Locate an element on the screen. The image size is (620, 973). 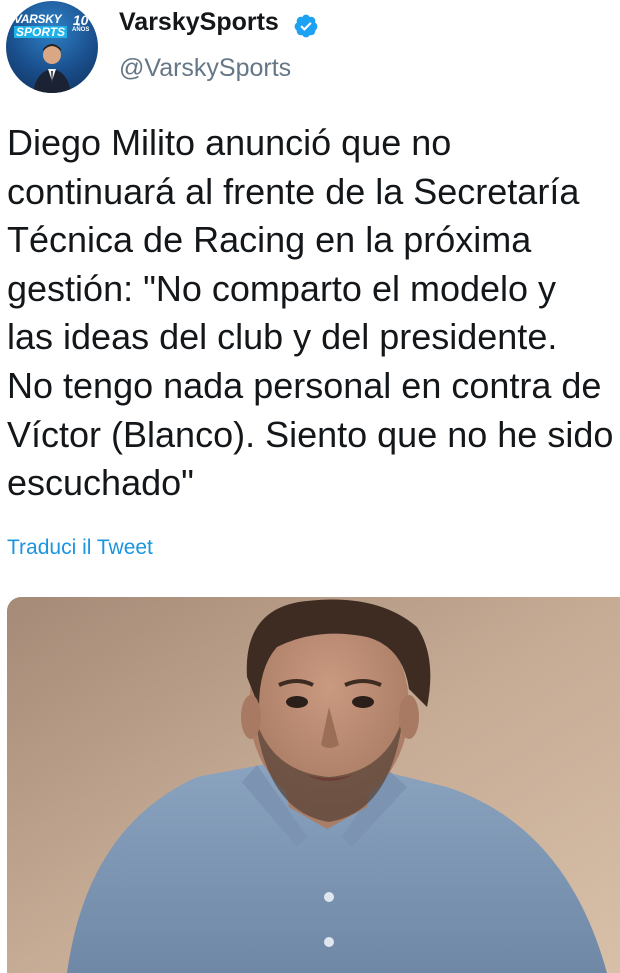
avatar-years-badge: 10 AÑOS is located at coordinates (80, 23).